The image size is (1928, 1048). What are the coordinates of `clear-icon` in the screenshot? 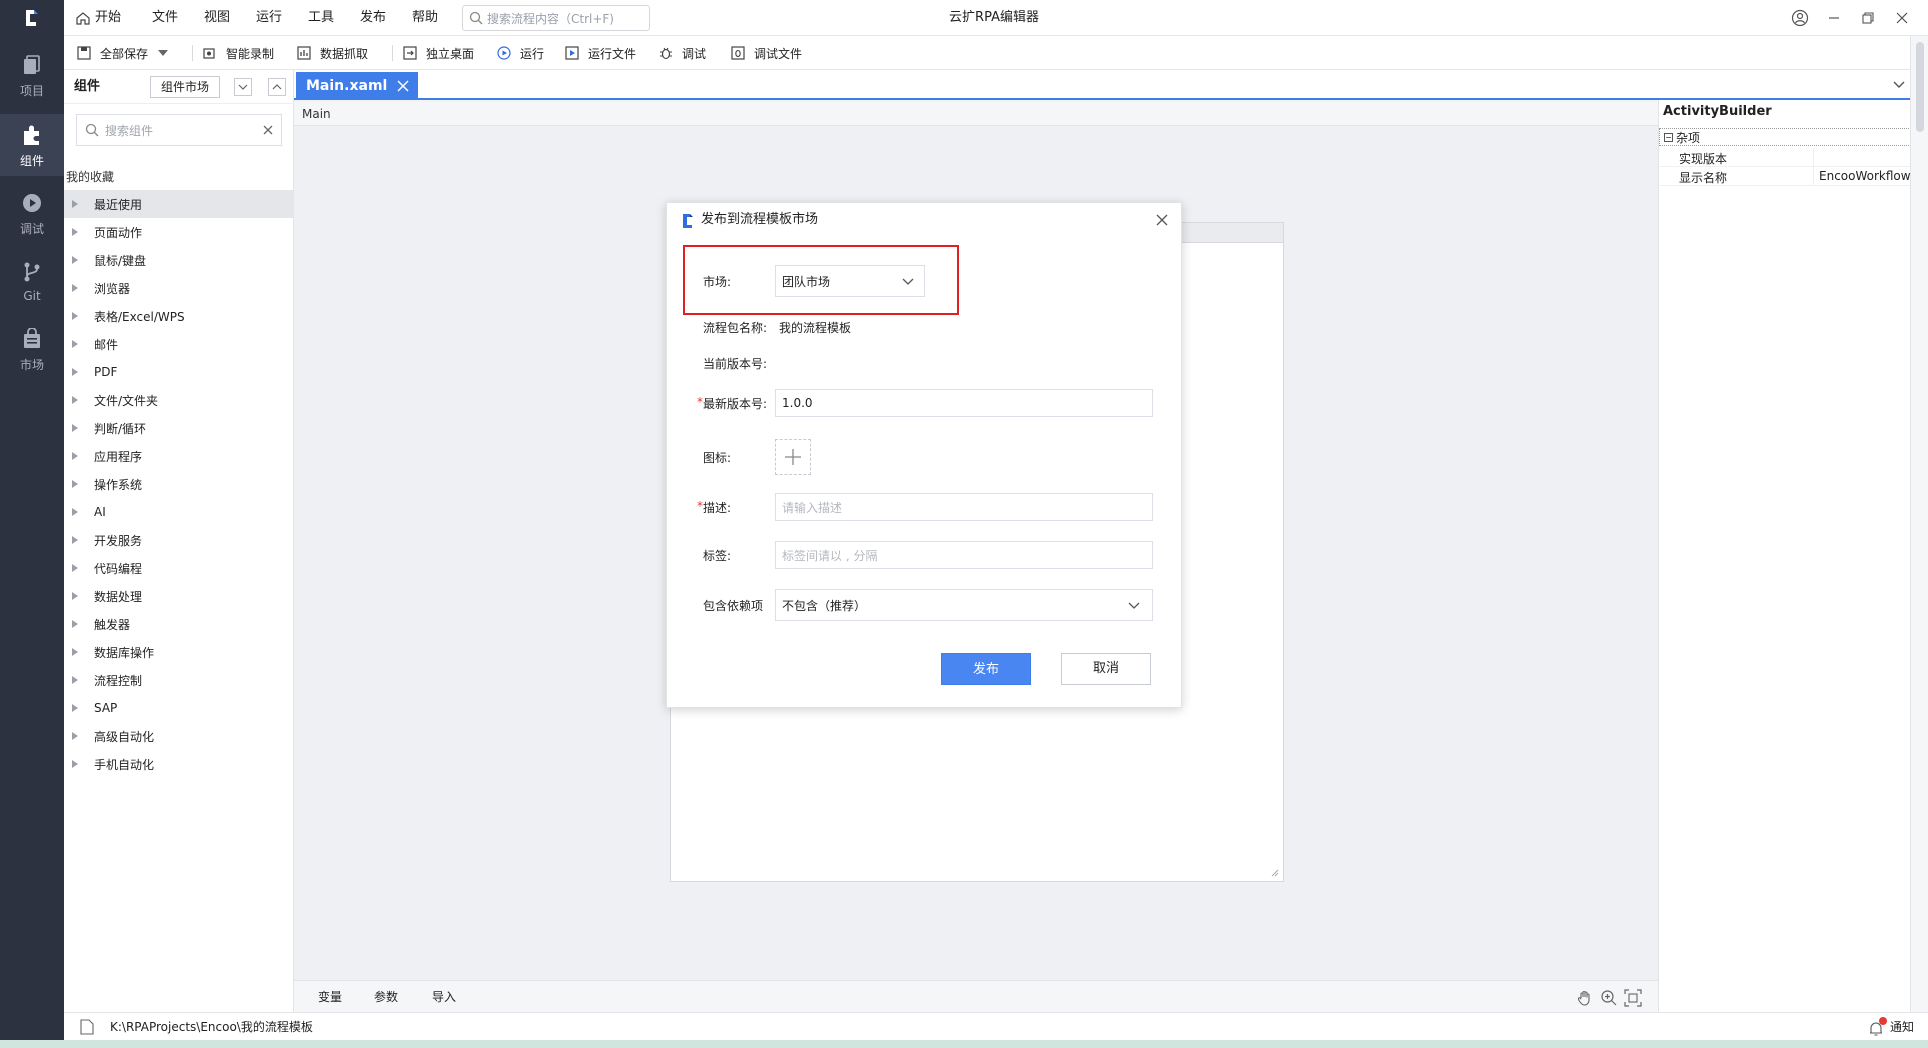 It's located at (268, 130).